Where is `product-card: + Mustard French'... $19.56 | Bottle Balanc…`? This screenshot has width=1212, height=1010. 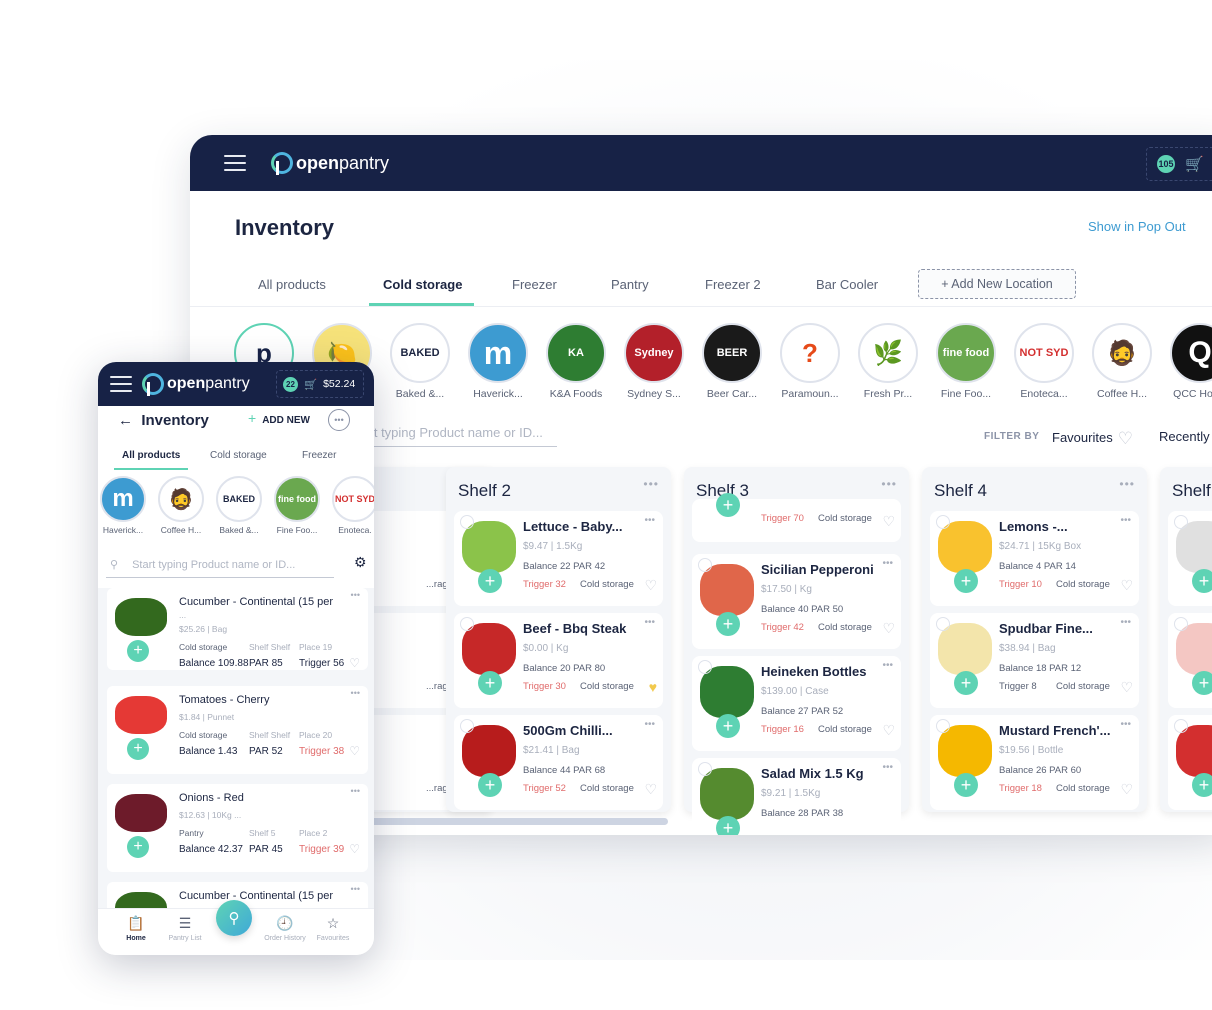 product-card: + Mustard French'... $19.56 | Bottle Balanc… is located at coordinates (1034, 762).